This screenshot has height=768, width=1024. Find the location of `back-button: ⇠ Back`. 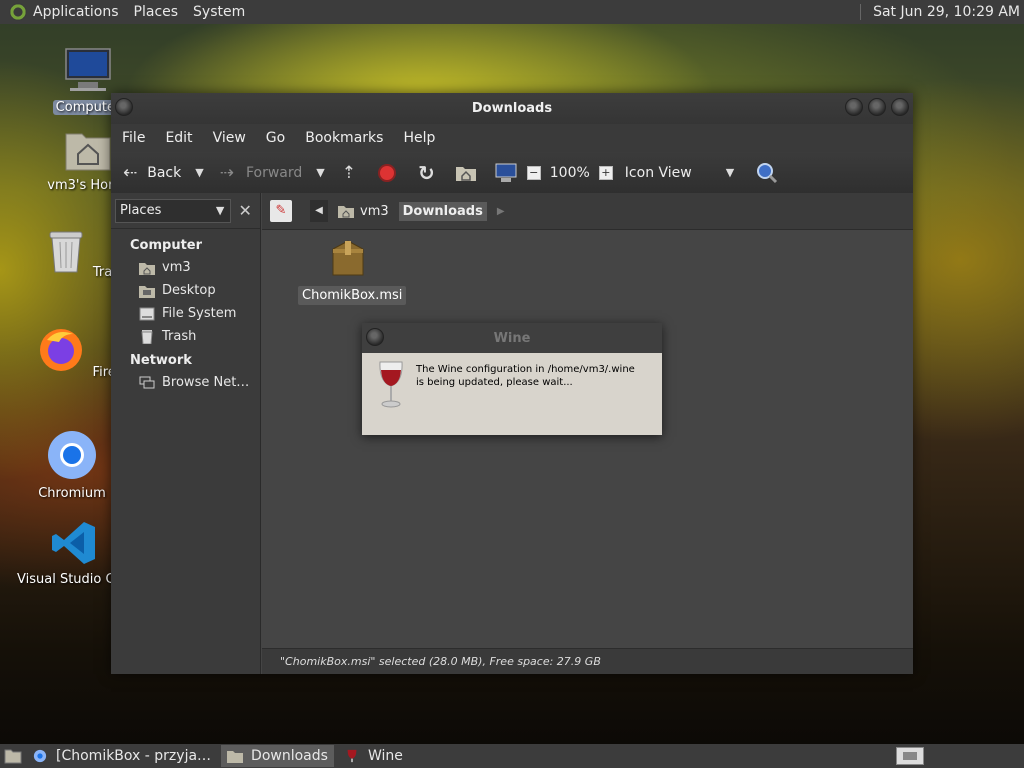

back-button: ⇠ Back is located at coordinates (152, 173).